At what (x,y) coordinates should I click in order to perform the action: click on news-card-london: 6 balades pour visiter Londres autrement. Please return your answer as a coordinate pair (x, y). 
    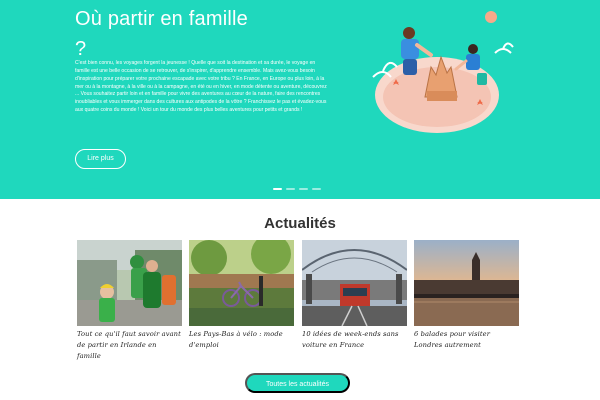
    Looking at the image, I should click on (466, 295).